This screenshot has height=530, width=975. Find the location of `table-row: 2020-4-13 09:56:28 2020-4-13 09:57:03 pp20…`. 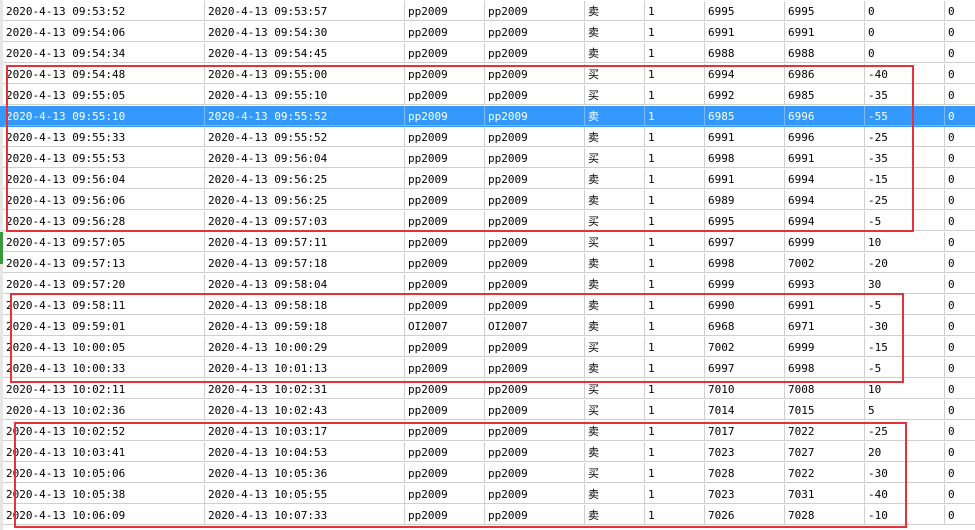

table-row: 2020-4-13 09:56:28 2020-4-13 09:57:03 pp20… is located at coordinates (487, 221).